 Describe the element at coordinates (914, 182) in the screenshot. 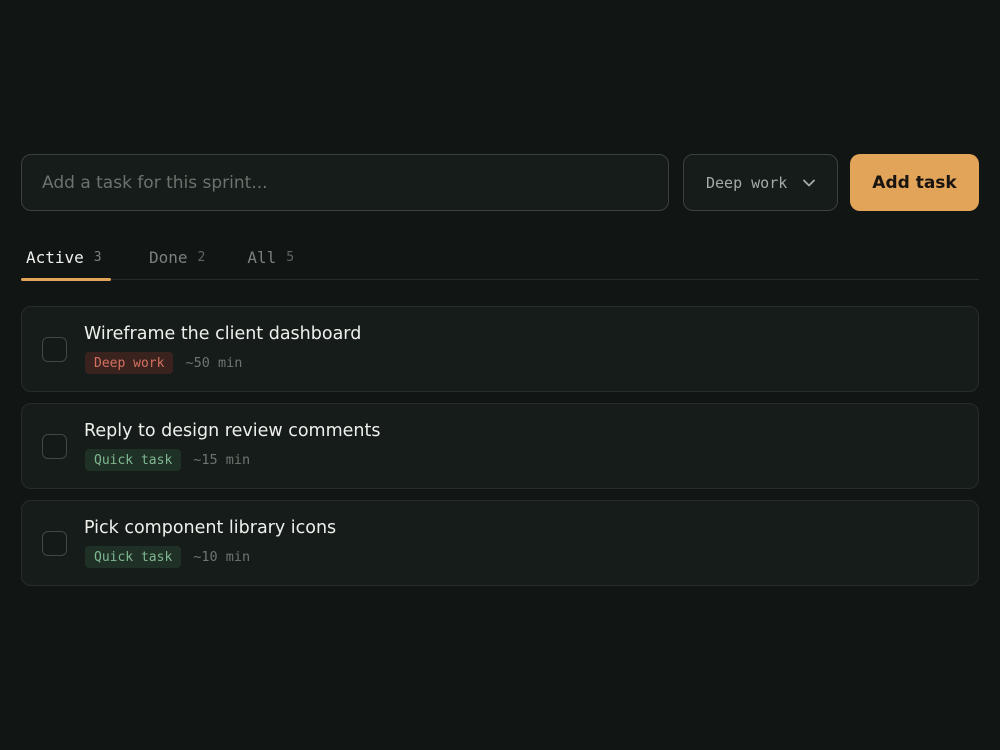

I see `add-task-button: Add task` at that location.